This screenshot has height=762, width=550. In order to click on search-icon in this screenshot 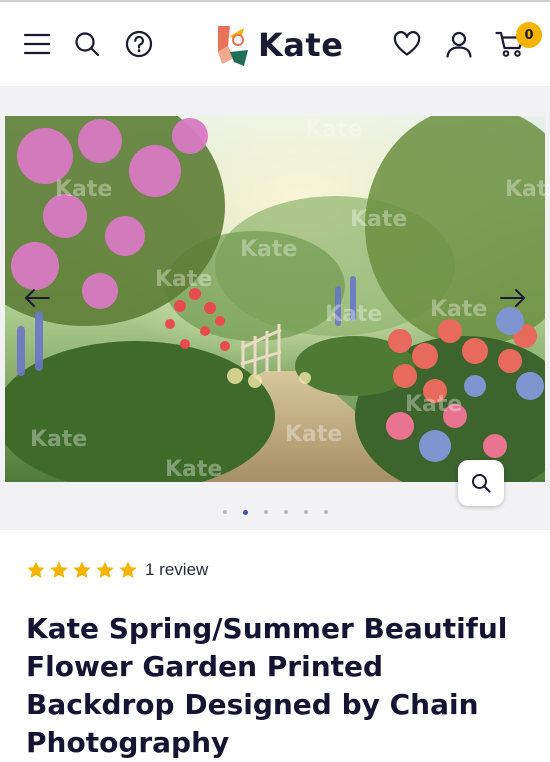, I will do `click(87, 44)`.